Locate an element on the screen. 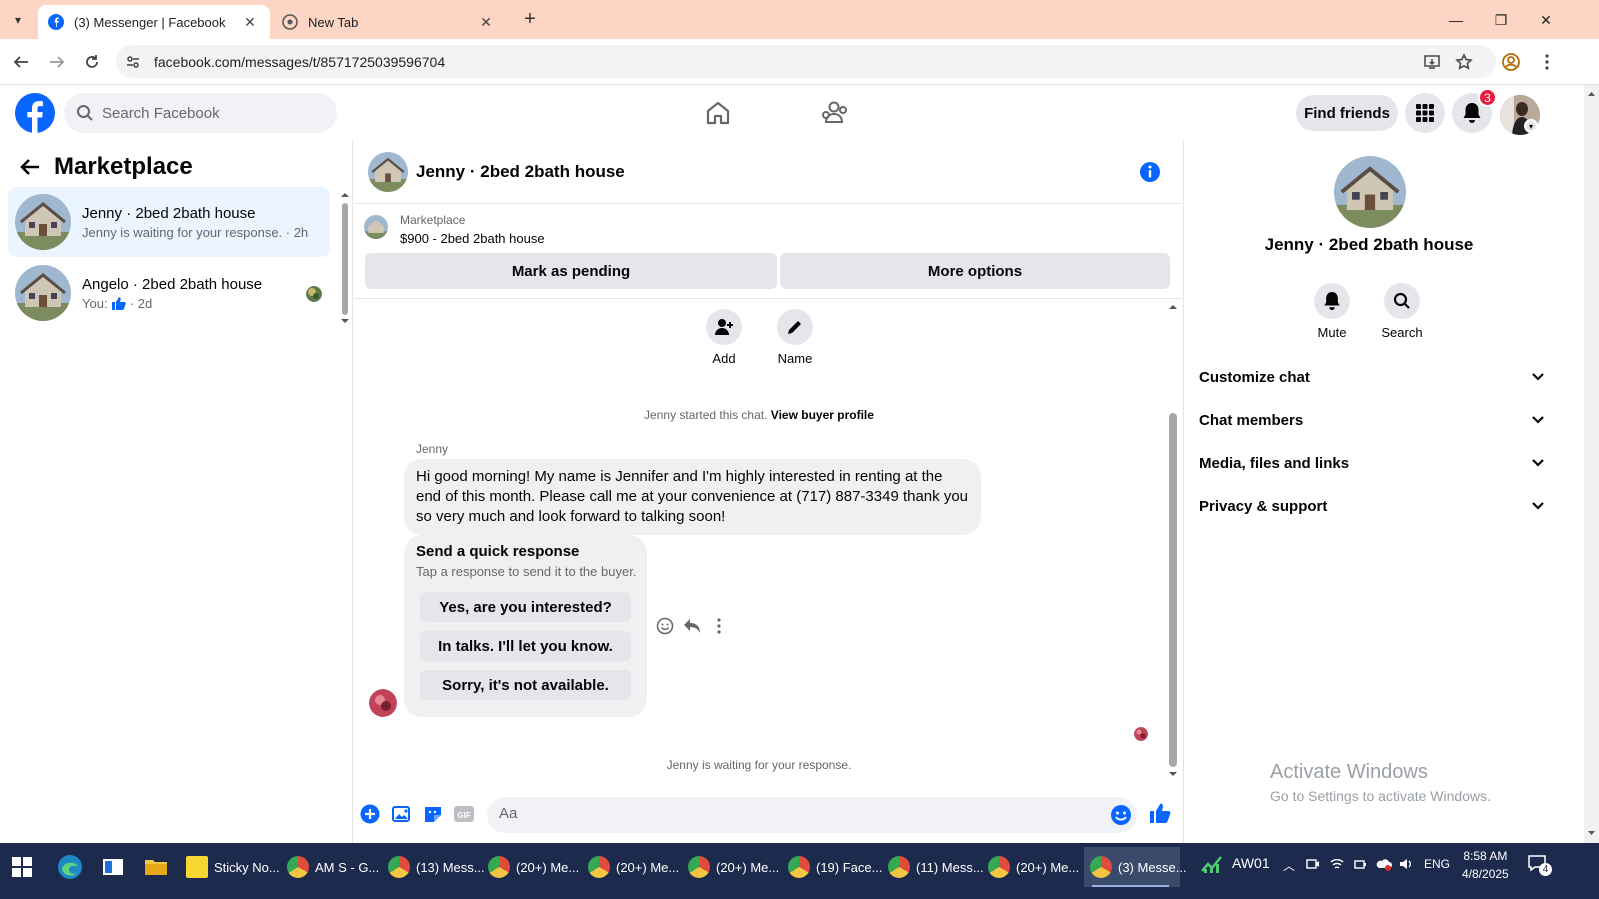 This screenshot has width=1599, height=899. chrome-icon is located at coordinates (499, 867).